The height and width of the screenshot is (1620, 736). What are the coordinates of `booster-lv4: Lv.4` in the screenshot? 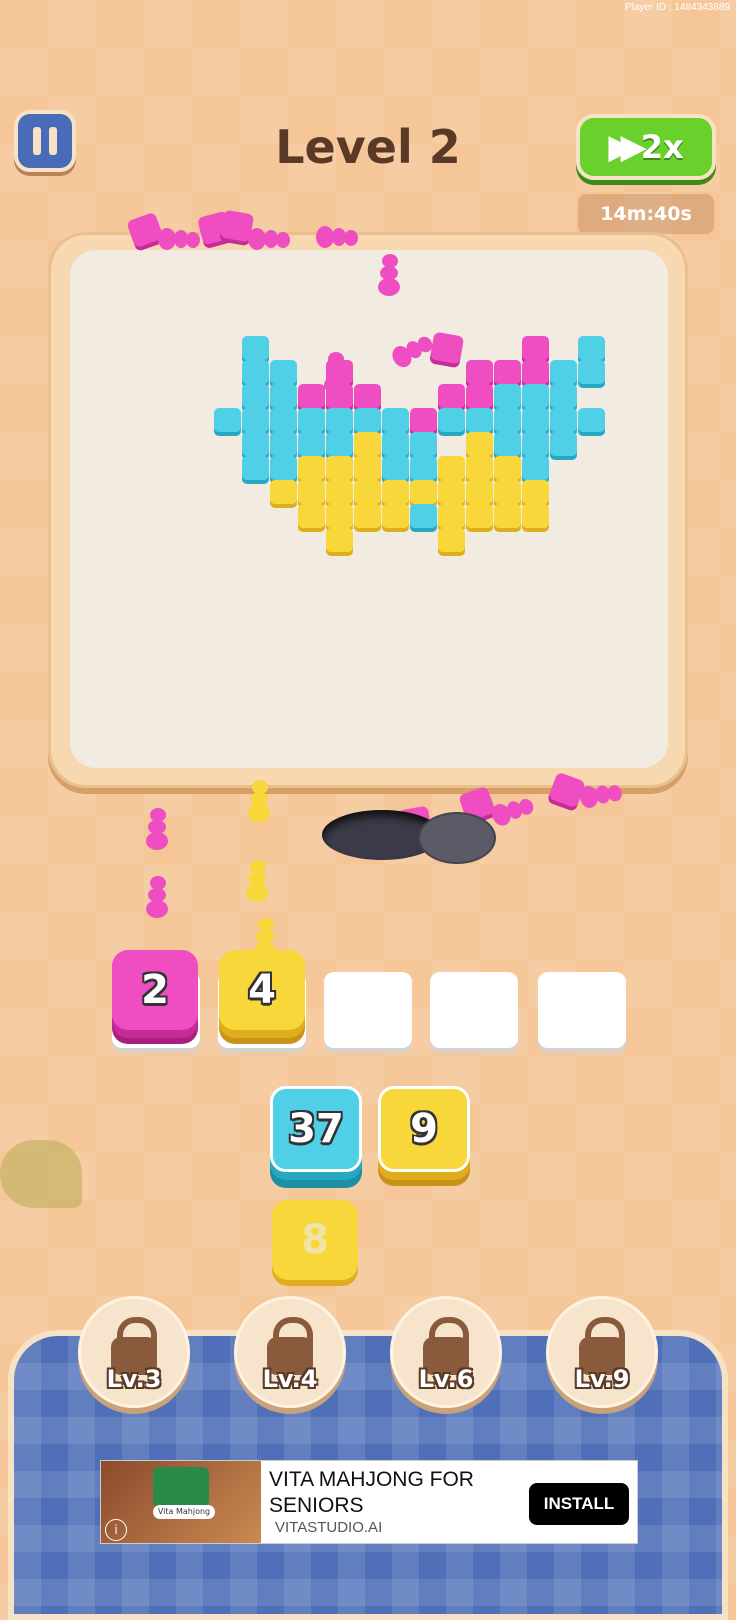 It's located at (290, 1352).